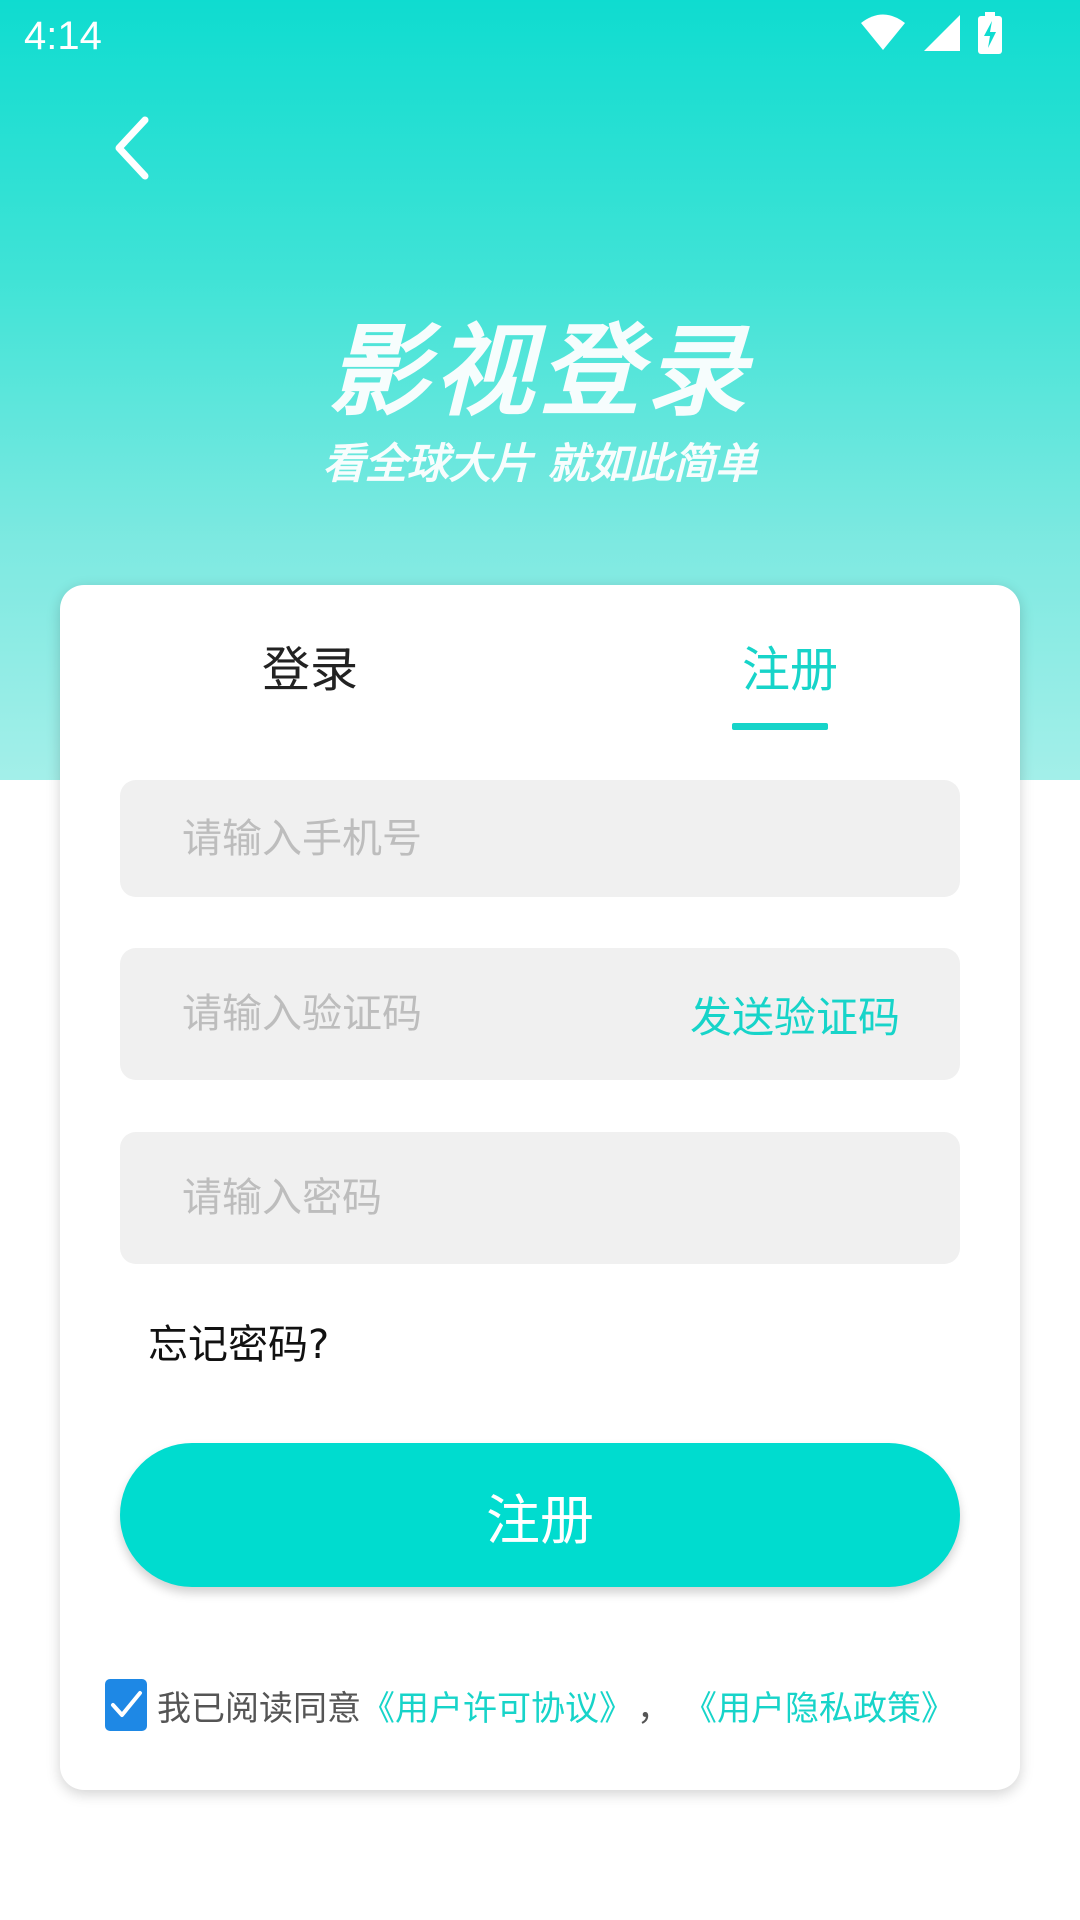 Image resolution: width=1080 pixels, height=1920 pixels. What do you see at coordinates (819, 1705) in the screenshot?
I see `privacy-policy-link: 《用户隐私政策》` at bounding box center [819, 1705].